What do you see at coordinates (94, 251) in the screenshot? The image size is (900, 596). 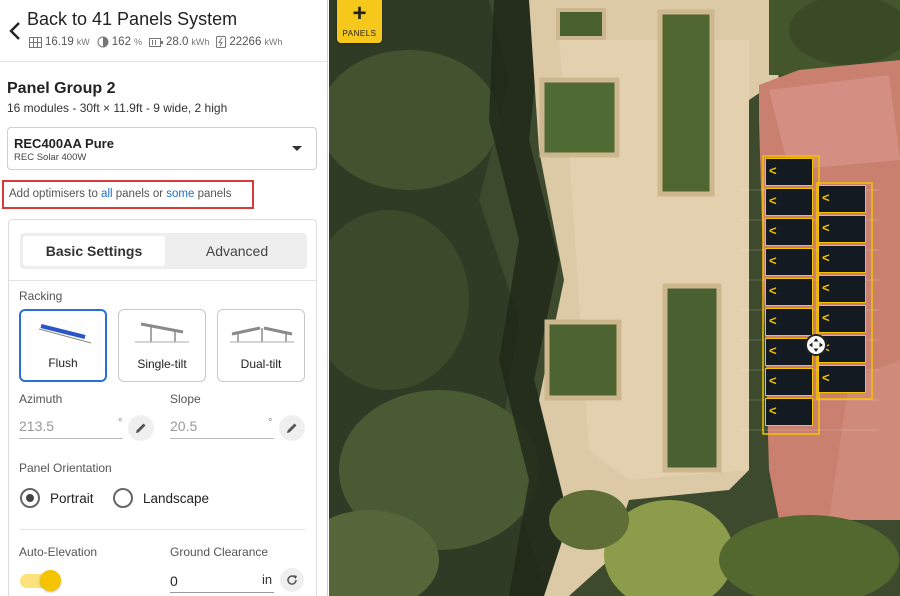 I see `tab-basic-settings: Basic Settings` at bounding box center [94, 251].